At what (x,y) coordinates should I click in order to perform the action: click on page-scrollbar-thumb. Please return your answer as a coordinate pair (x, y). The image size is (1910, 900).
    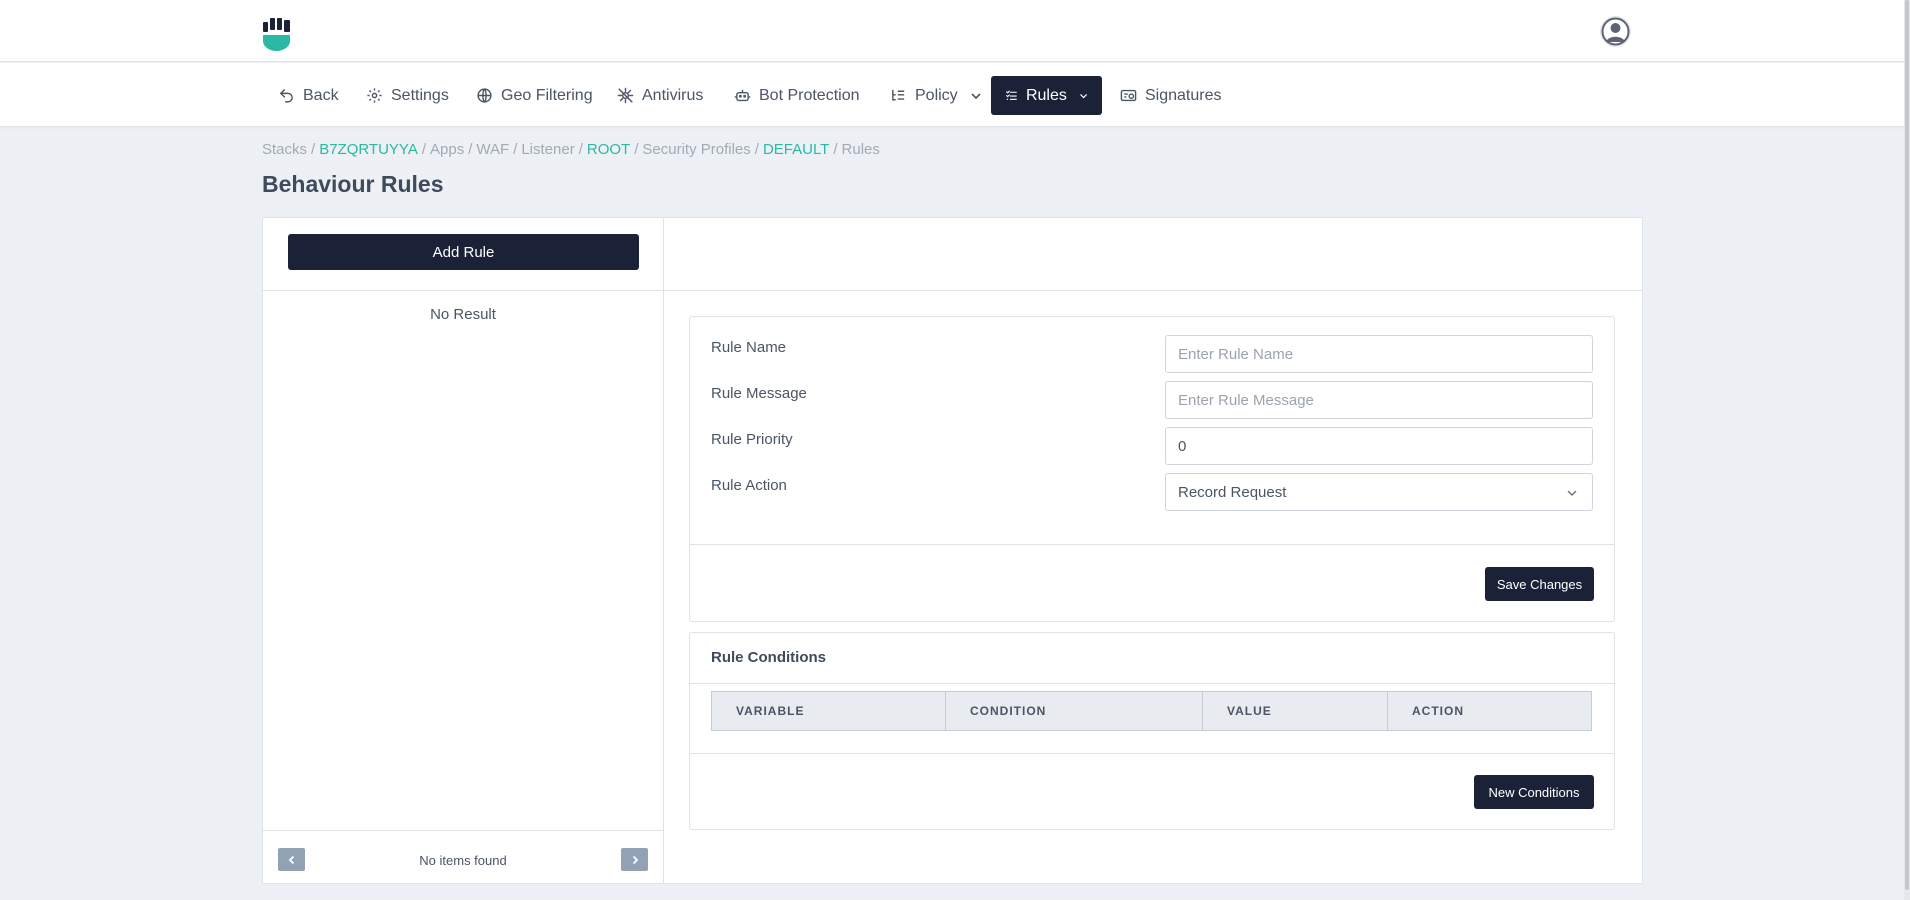
    Looking at the image, I should click on (1907, 445).